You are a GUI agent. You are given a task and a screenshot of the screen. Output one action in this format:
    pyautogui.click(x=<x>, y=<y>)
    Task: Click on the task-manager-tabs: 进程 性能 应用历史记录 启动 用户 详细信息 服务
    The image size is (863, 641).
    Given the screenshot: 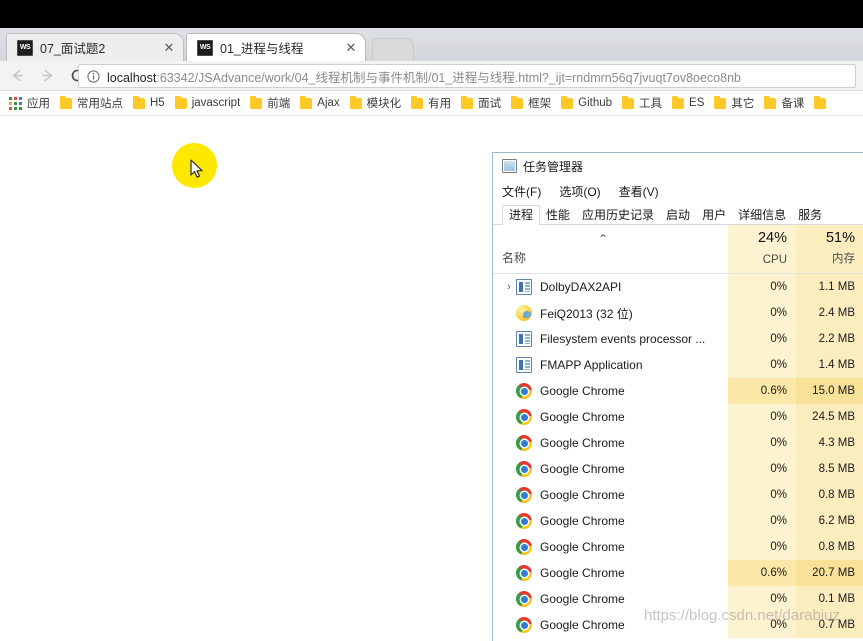 What is the action you would take?
    pyautogui.click(x=678, y=214)
    